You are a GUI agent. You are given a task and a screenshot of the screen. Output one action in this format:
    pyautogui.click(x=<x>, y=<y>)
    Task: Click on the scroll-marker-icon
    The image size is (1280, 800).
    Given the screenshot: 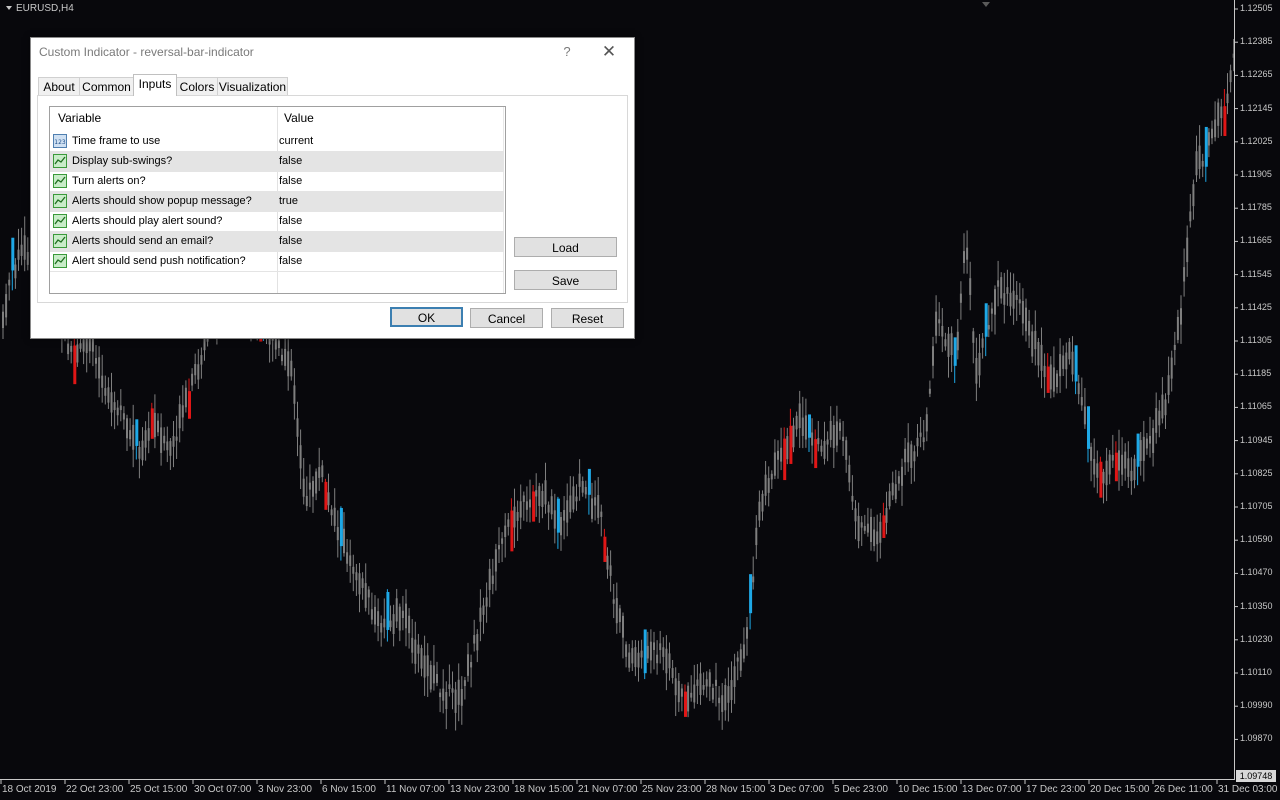 What is the action you would take?
    pyautogui.click(x=986, y=4)
    